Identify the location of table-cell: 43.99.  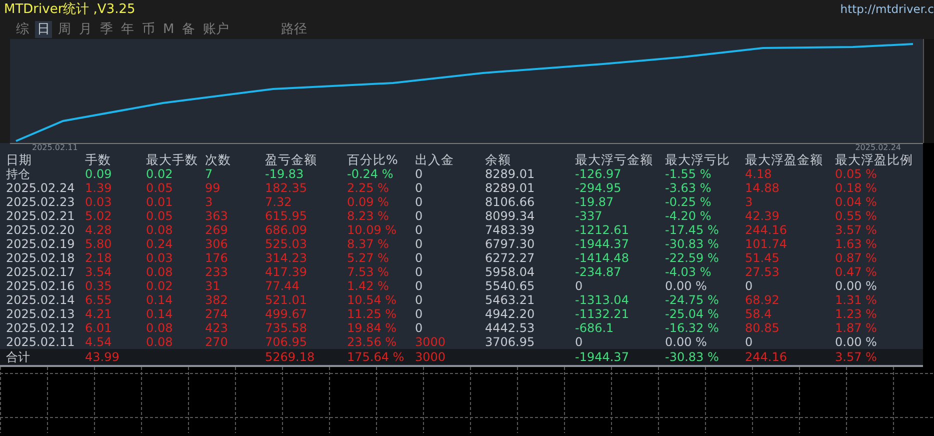
(102, 357).